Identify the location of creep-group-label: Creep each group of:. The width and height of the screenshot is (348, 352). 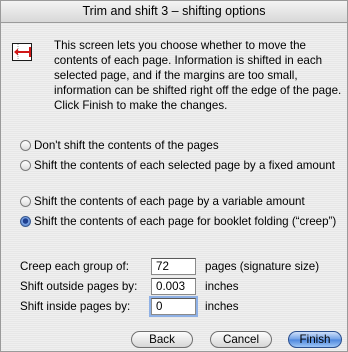
(74, 266).